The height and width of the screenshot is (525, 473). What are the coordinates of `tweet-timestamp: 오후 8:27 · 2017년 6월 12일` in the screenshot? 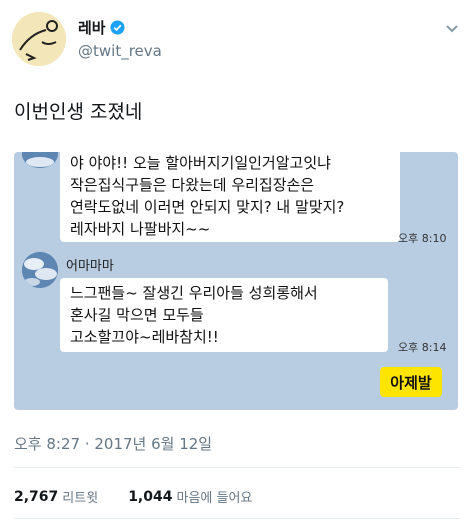 It's located at (113, 443).